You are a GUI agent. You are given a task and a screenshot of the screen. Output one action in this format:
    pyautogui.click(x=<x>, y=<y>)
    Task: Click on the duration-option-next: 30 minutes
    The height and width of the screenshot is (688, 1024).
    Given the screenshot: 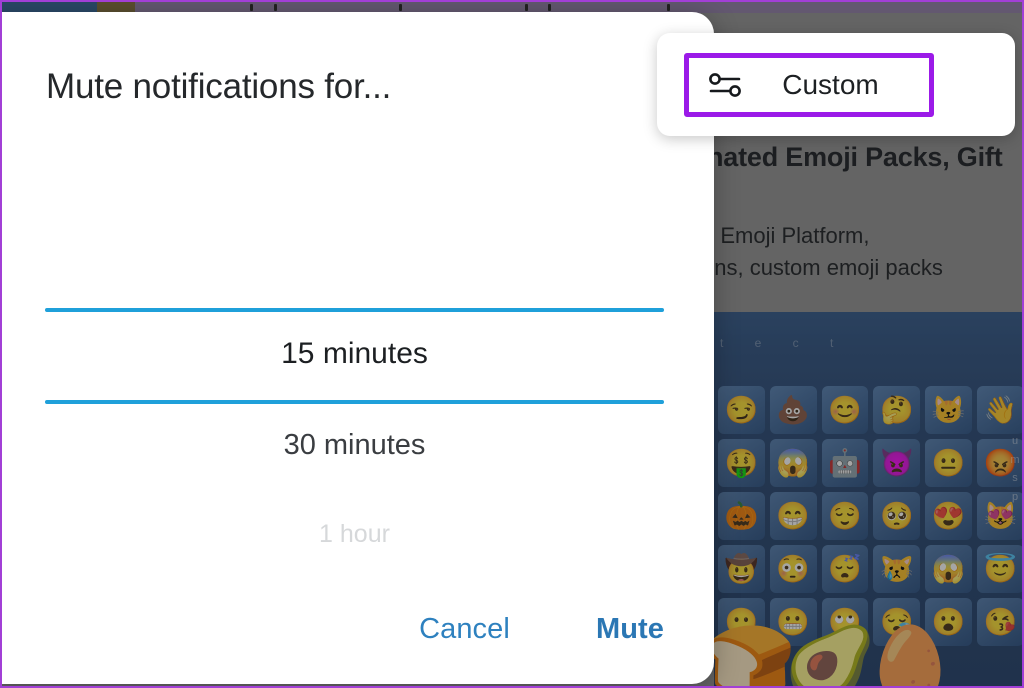 What is the action you would take?
    pyautogui.click(x=354, y=445)
    